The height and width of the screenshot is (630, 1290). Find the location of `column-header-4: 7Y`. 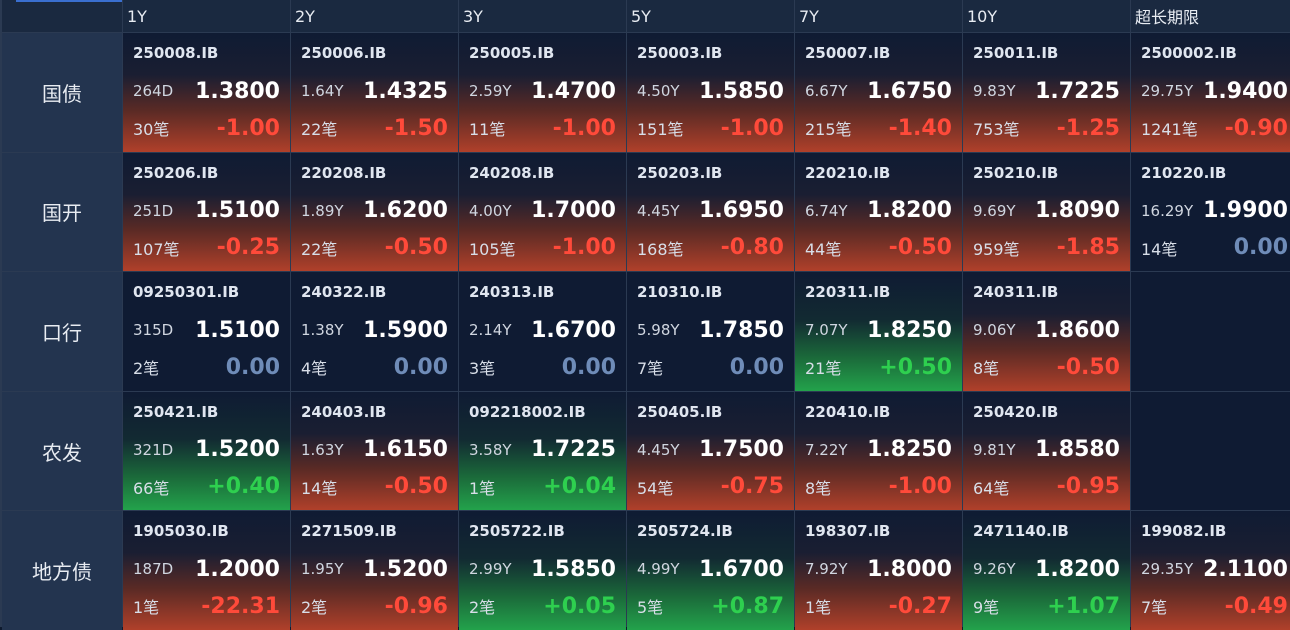

column-header-4: 7Y is located at coordinates (878, 16).